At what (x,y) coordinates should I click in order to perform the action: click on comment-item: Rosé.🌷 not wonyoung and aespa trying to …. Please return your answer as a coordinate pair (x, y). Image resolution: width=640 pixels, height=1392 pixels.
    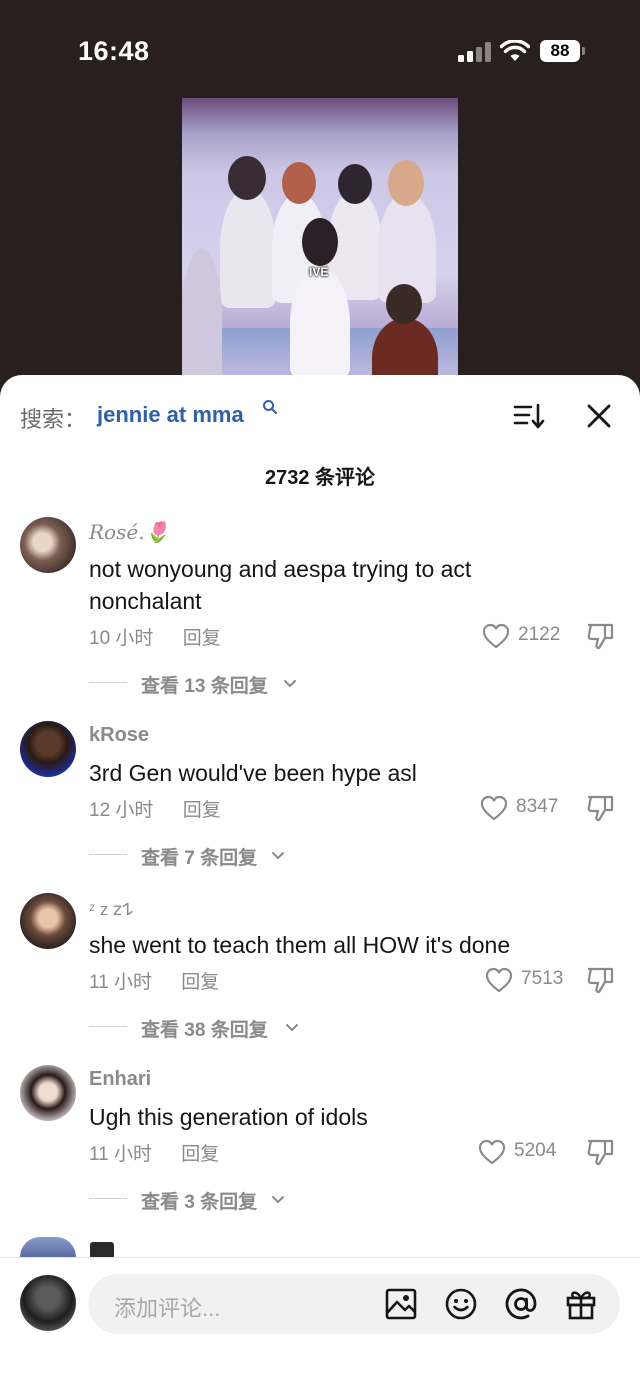
    Looking at the image, I should click on (320, 607).